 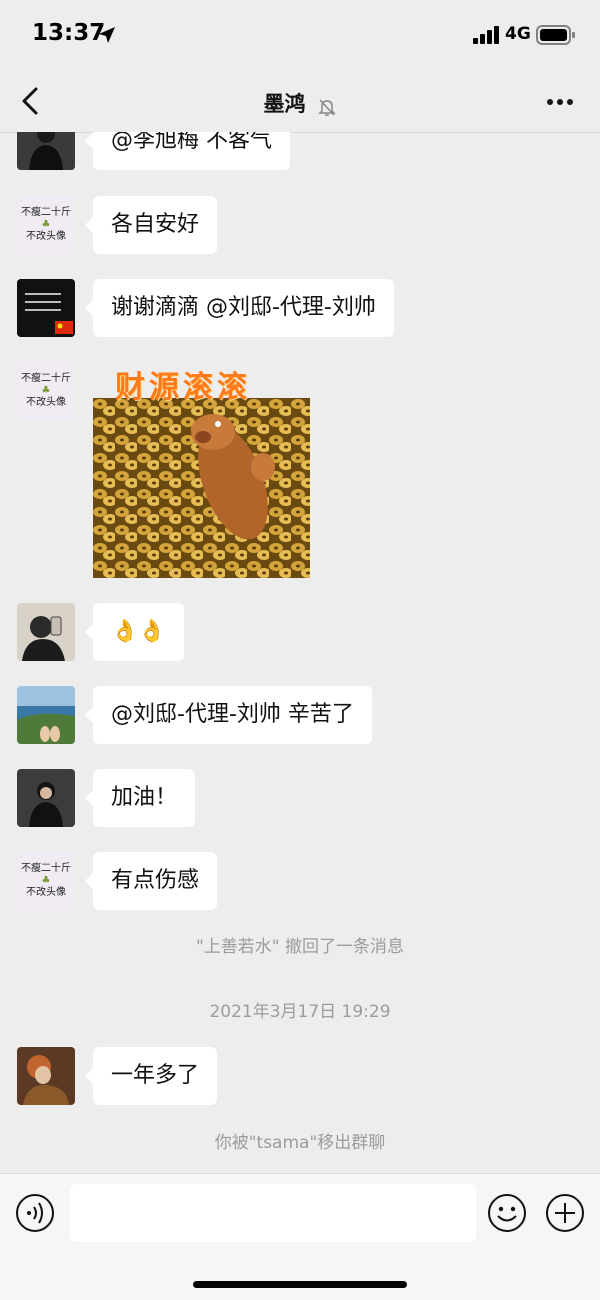 What do you see at coordinates (201, 470) in the screenshot?
I see `sticker-image: 财源滚滚` at bounding box center [201, 470].